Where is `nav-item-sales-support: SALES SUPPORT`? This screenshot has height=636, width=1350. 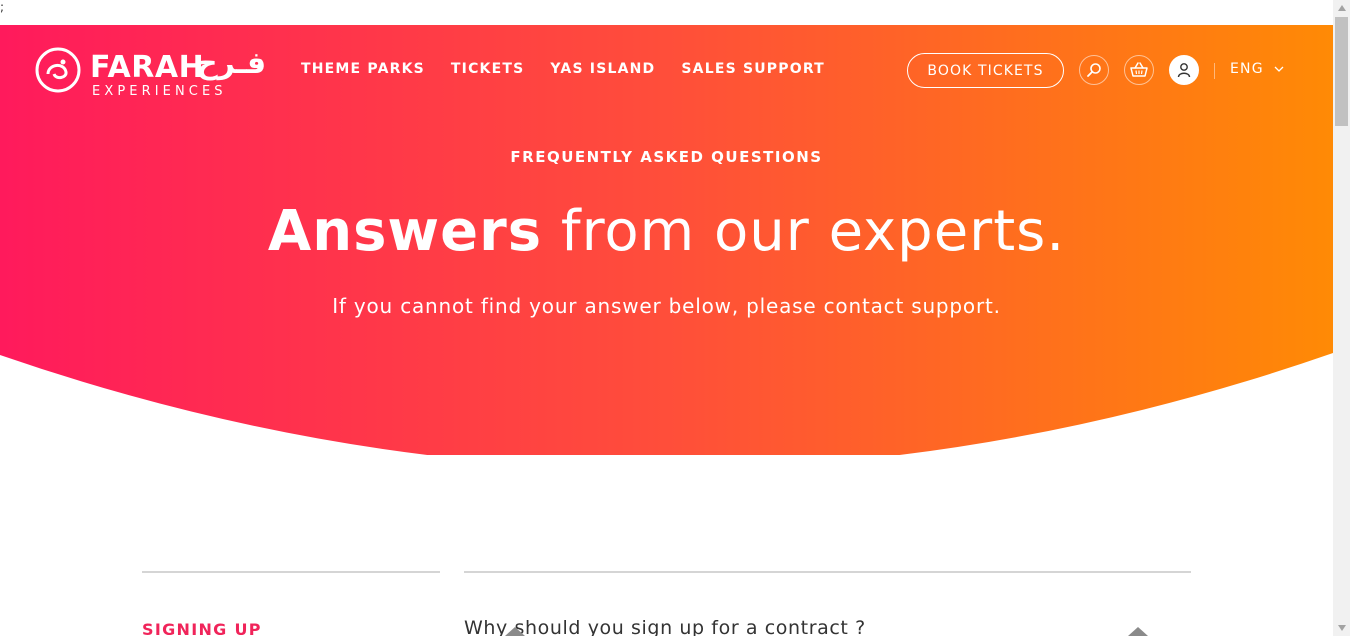 nav-item-sales-support: SALES SUPPORT is located at coordinates (753, 69).